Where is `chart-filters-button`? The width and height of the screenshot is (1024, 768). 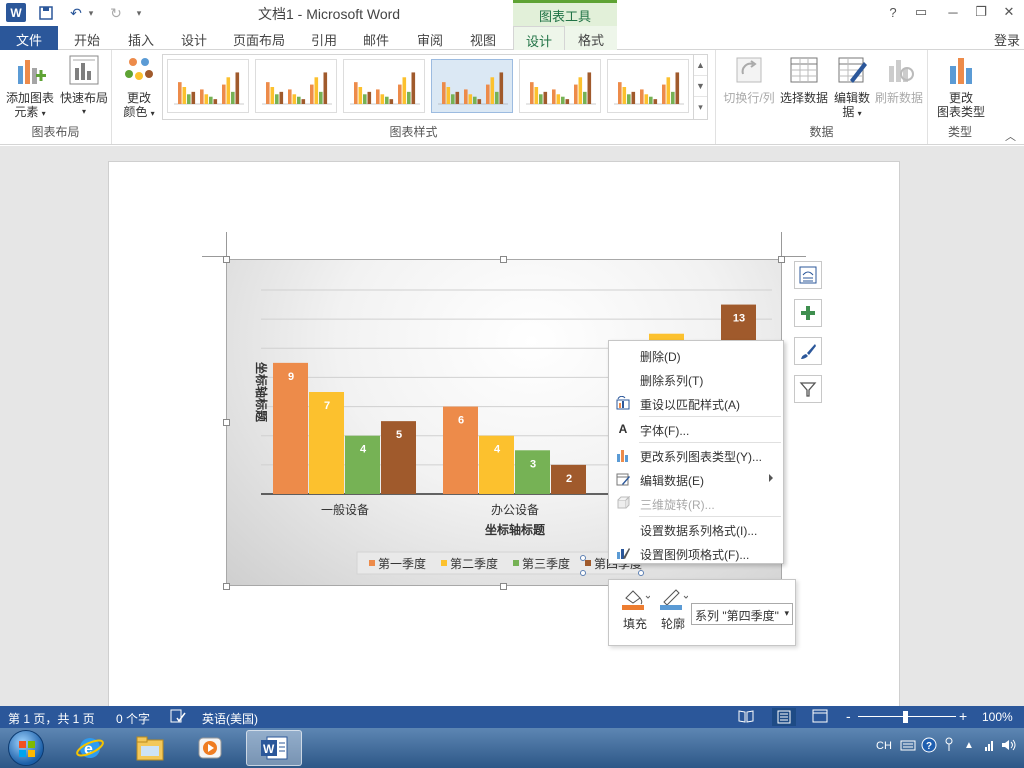
chart-filters-button is located at coordinates (808, 389).